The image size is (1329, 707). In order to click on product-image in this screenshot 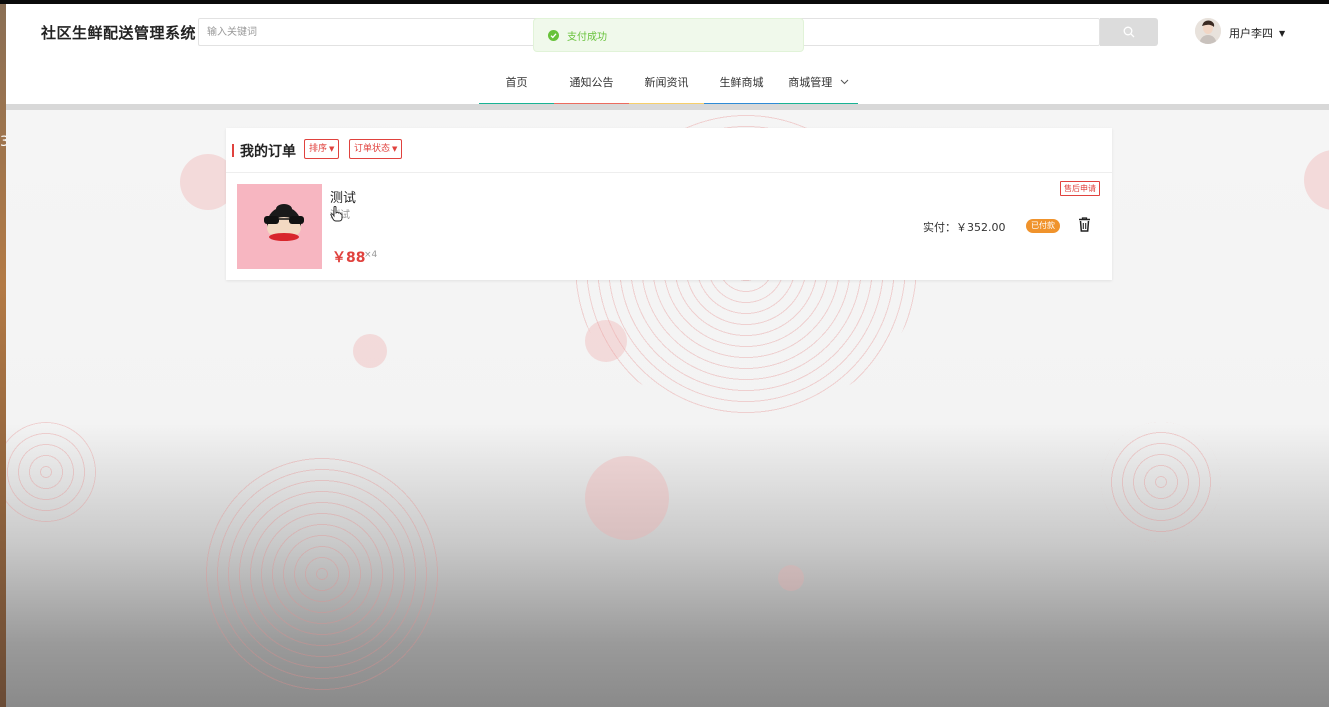, I will do `click(279, 226)`.